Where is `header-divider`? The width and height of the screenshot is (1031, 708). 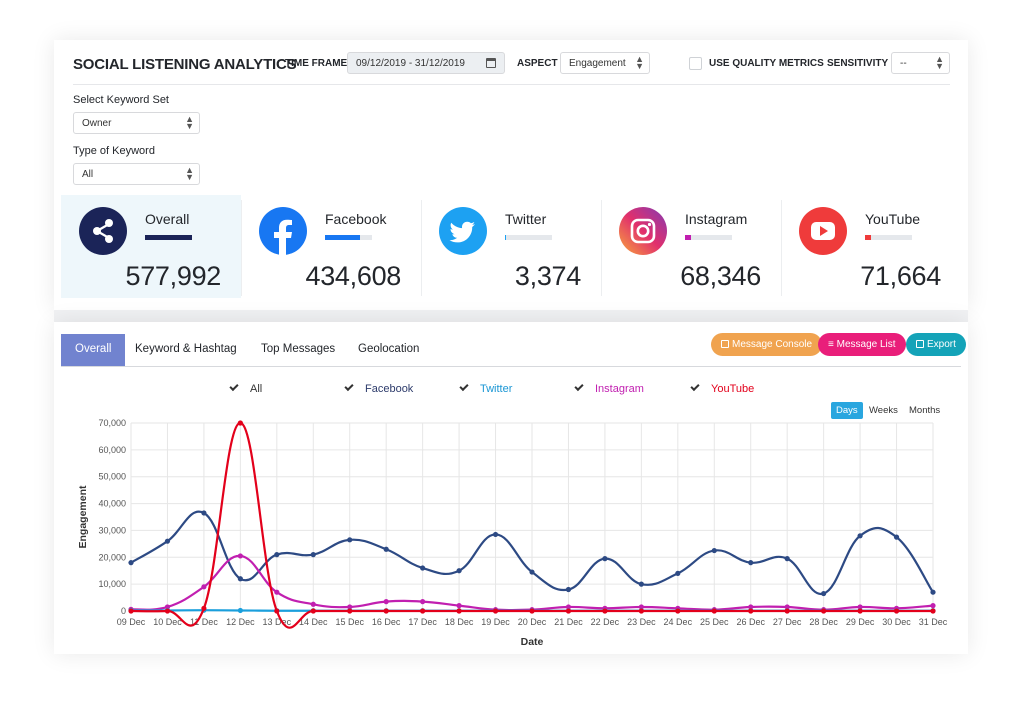 header-divider is located at coordinates (511, 84).